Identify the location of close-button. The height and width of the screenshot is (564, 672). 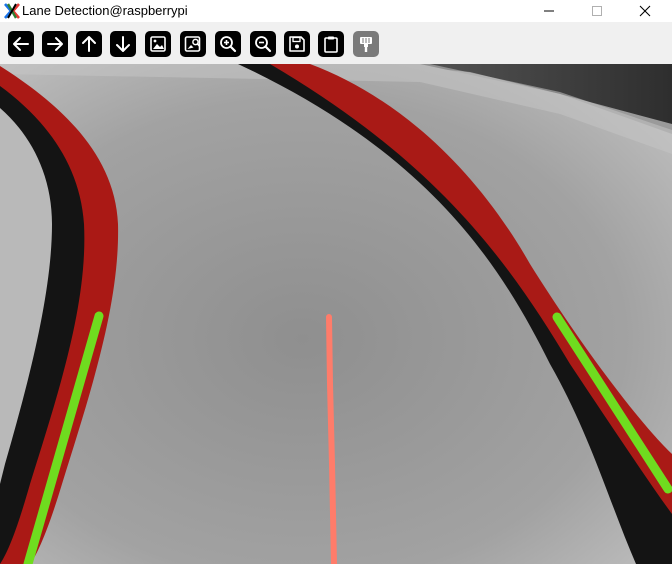
(645, 11).